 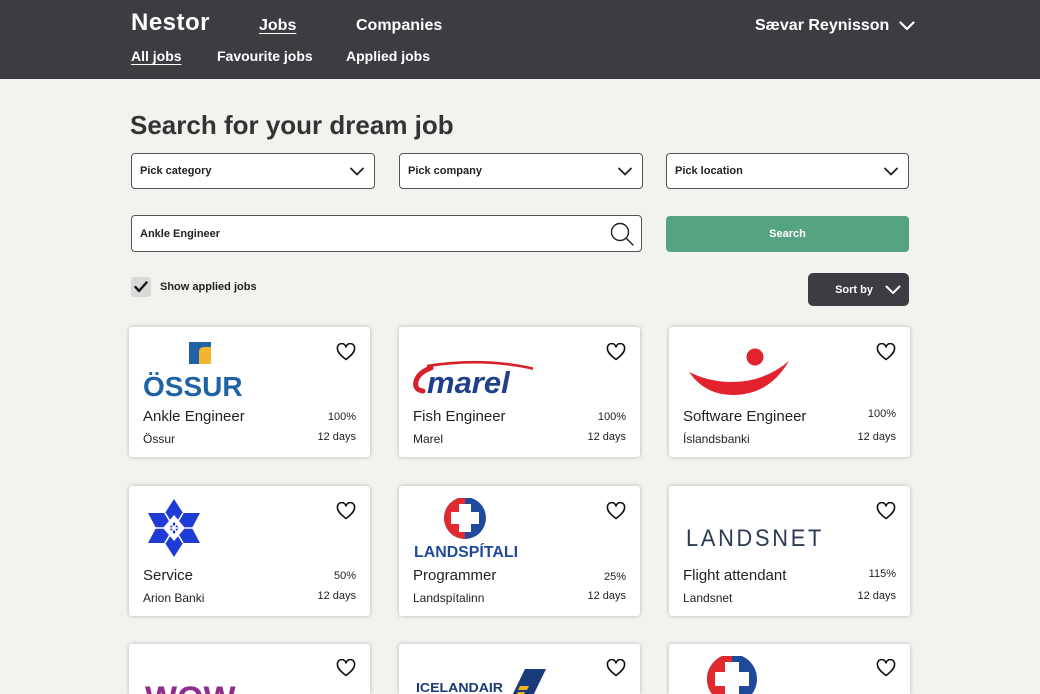 I want to click on company-name: Össur, so click(x=159, y=439).